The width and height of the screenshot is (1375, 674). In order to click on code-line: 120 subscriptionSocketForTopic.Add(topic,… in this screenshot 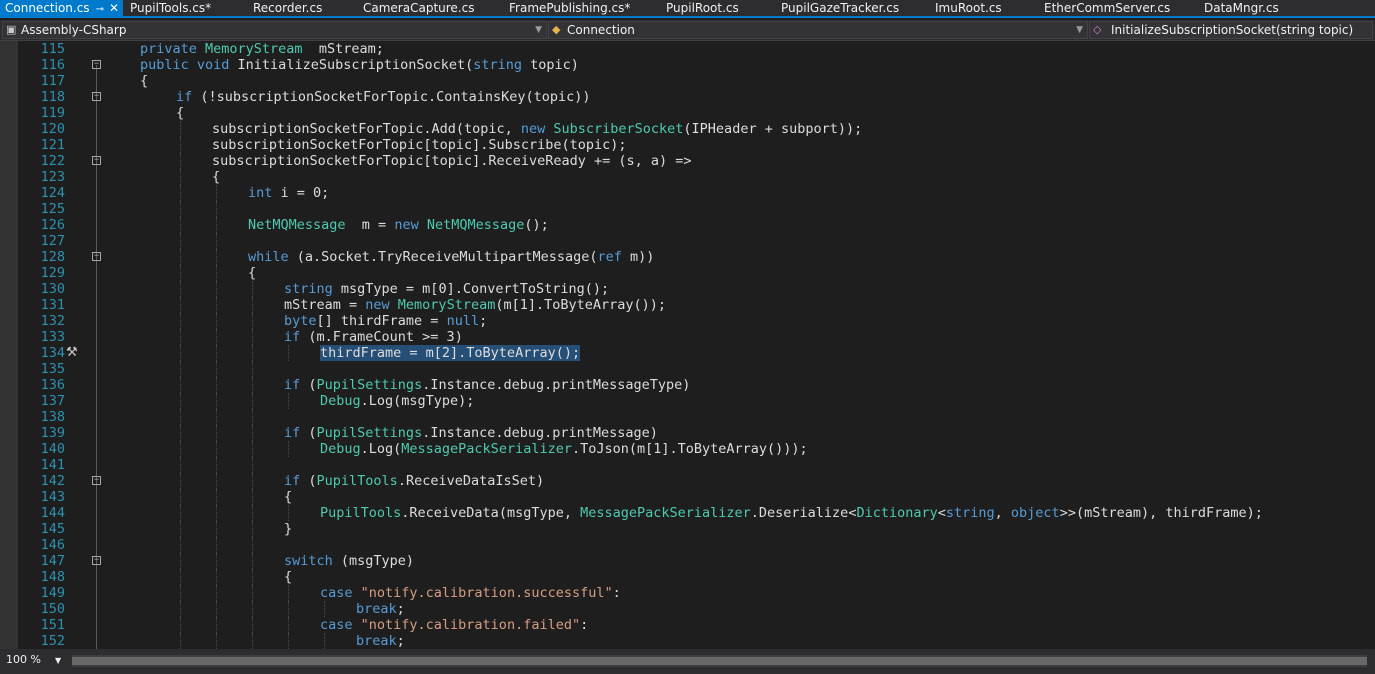, I will do `click(687, 129)`.